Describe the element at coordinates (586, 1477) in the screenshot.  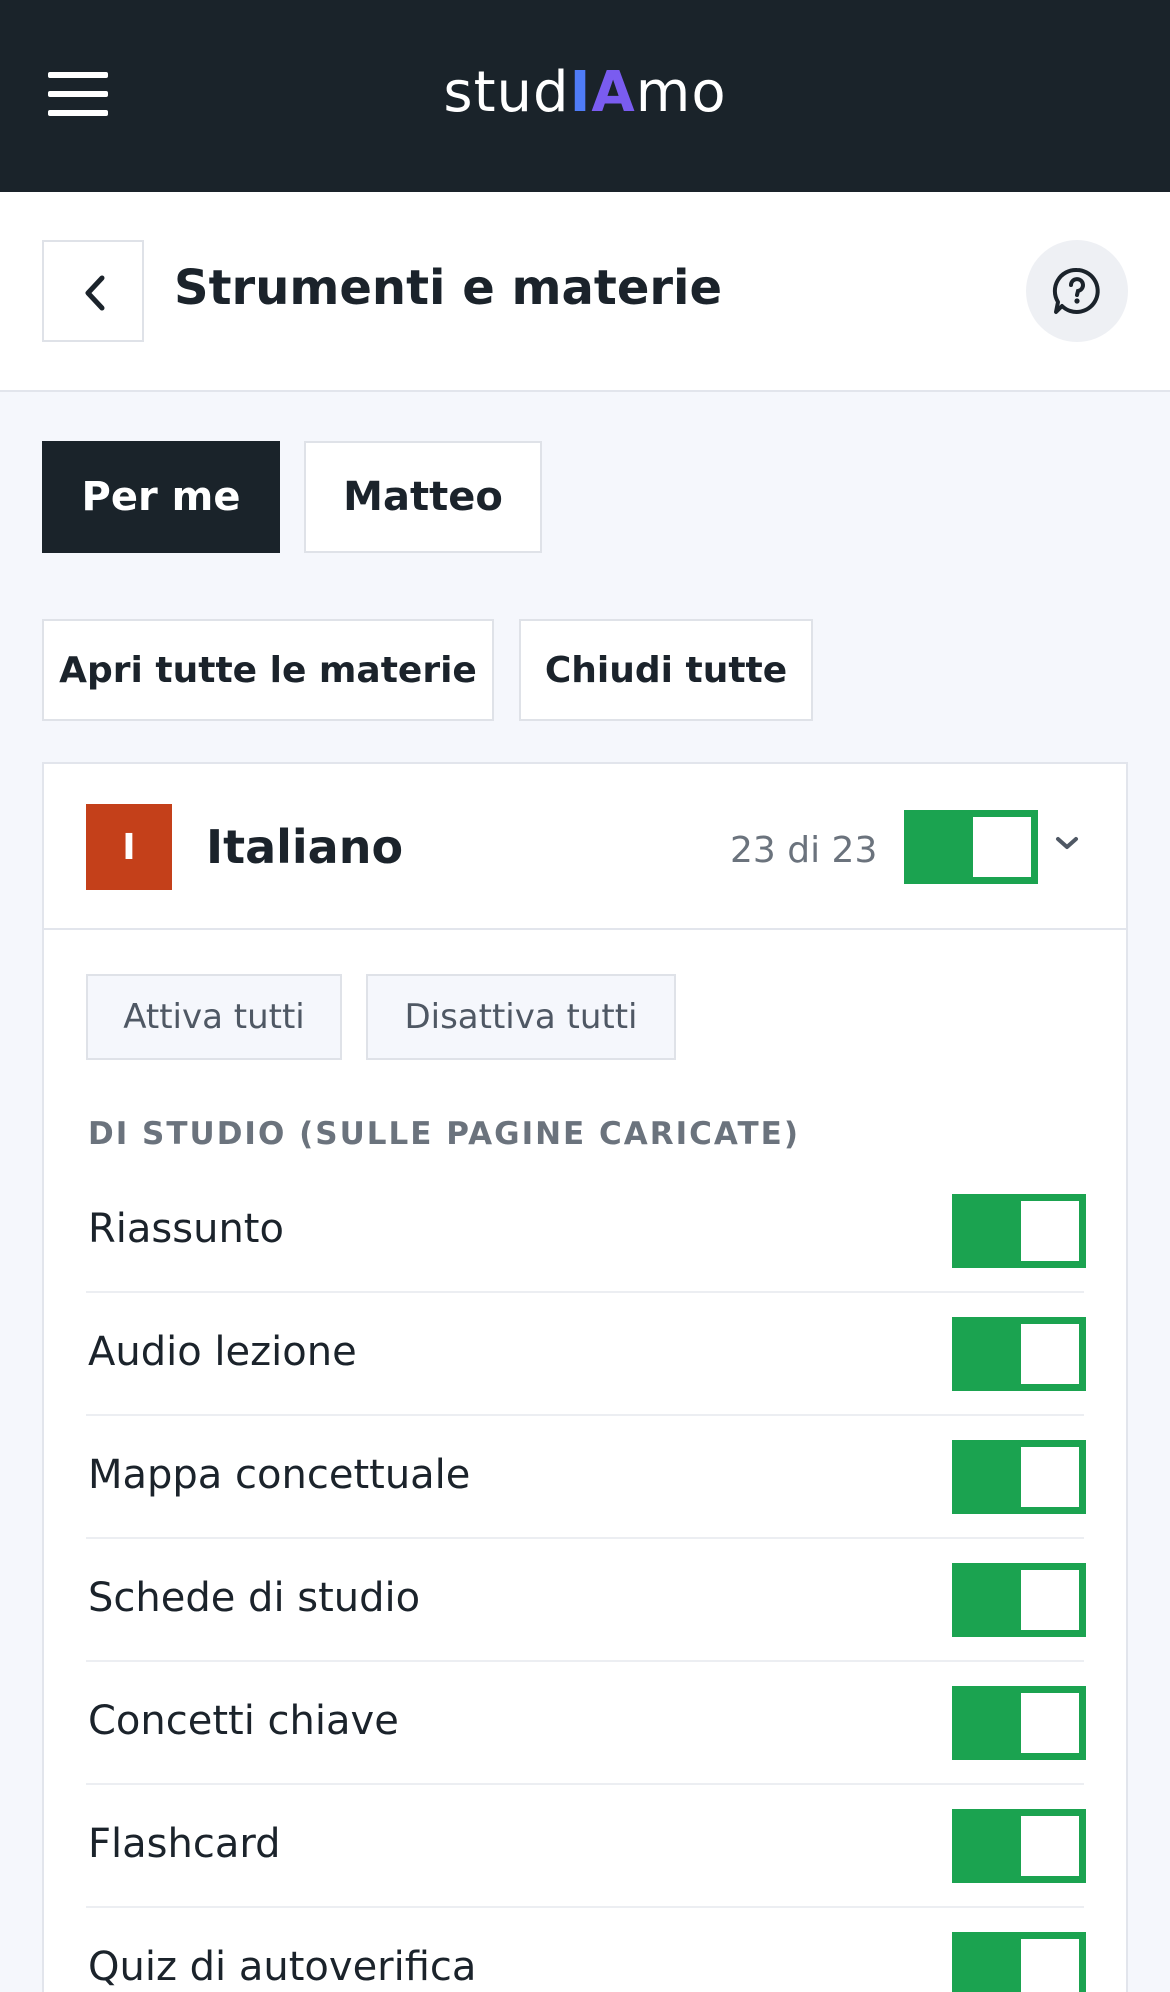
I see `tool-row: Mappa concettuale` at that location.